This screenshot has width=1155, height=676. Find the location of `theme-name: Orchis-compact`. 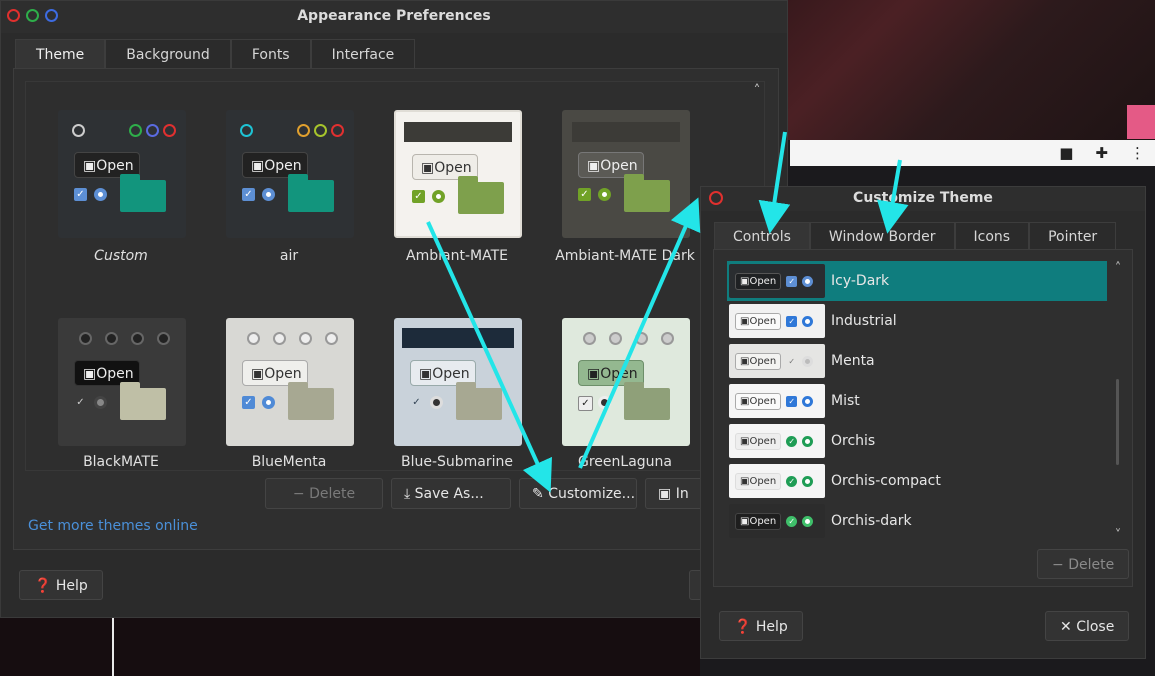

theme-name: Orchis-compact is located at coordinates (886, 481).